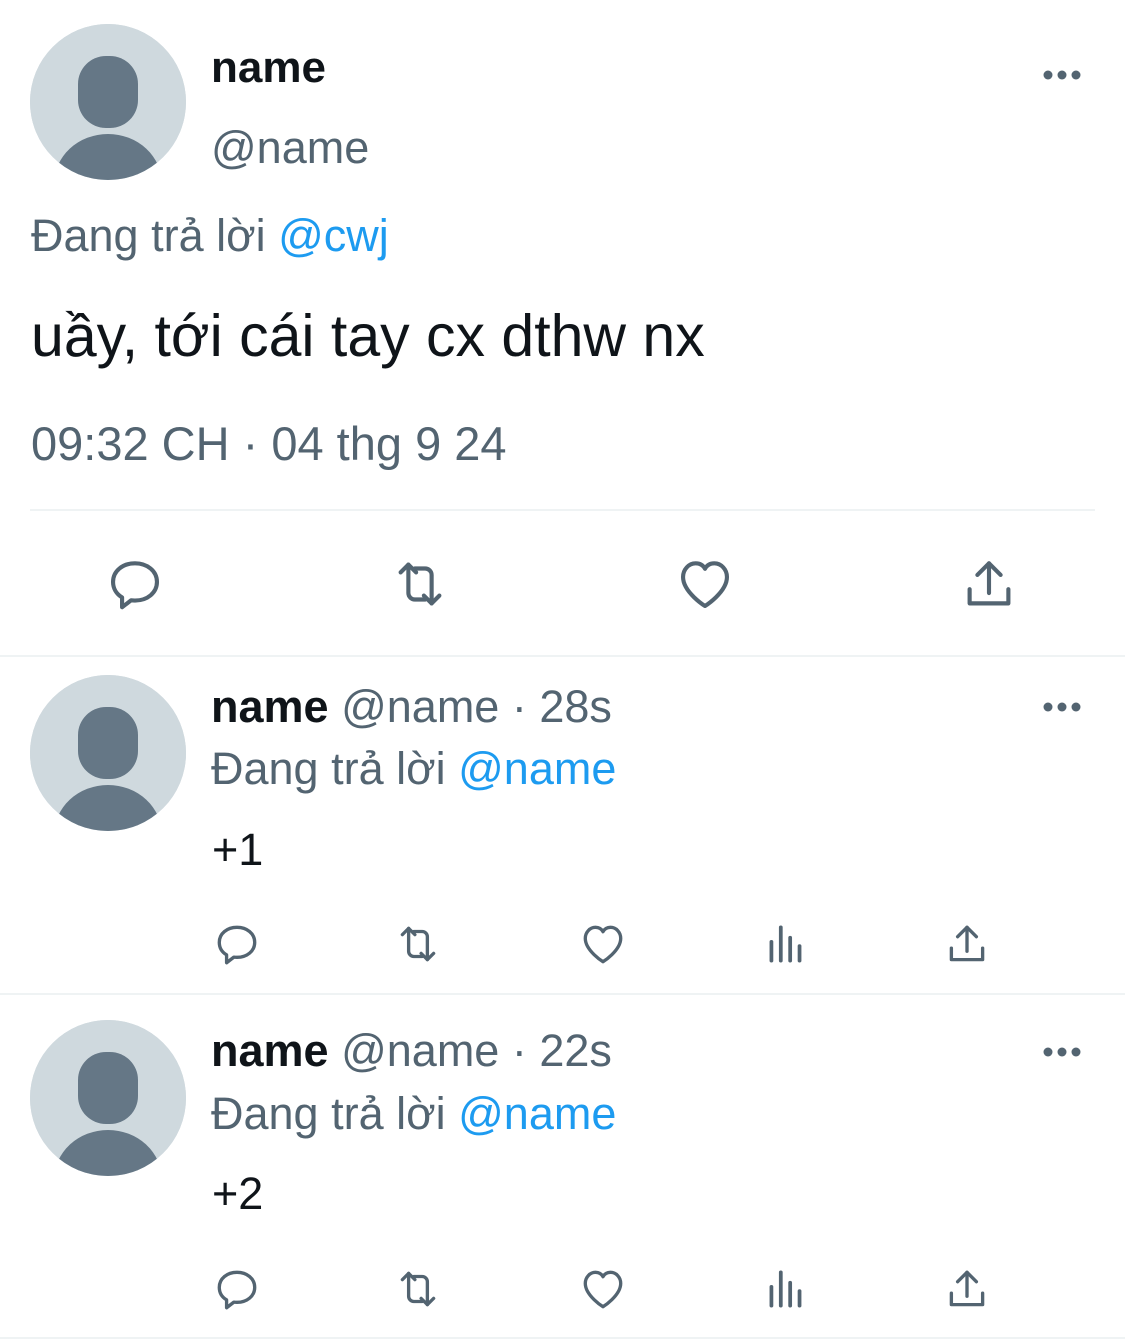 The image size is (1125, 1341). I want to click on reply-header: name @name · 22s, so click(411, 1051).